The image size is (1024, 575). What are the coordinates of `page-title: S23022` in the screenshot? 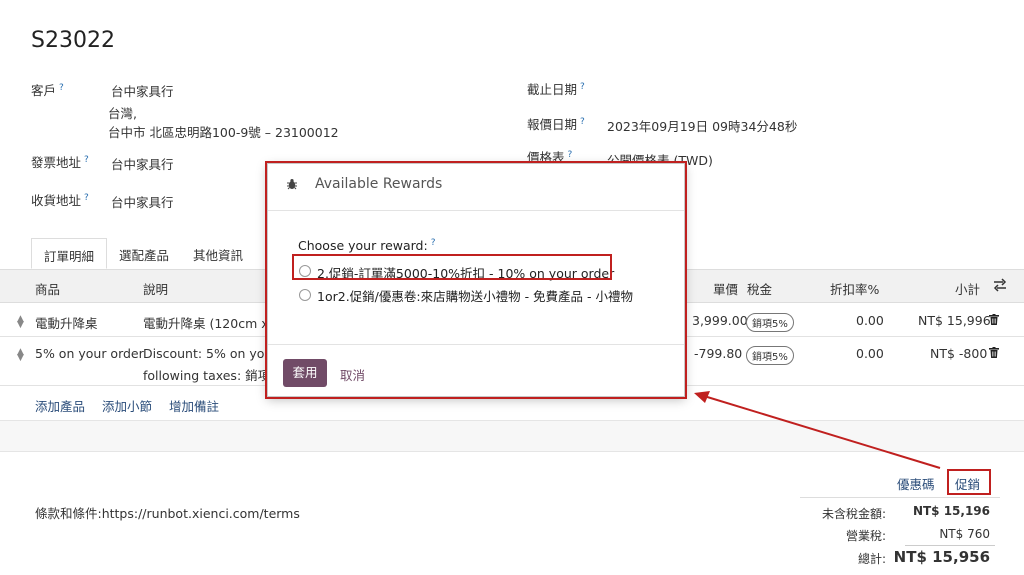 It's located at (73, 40).